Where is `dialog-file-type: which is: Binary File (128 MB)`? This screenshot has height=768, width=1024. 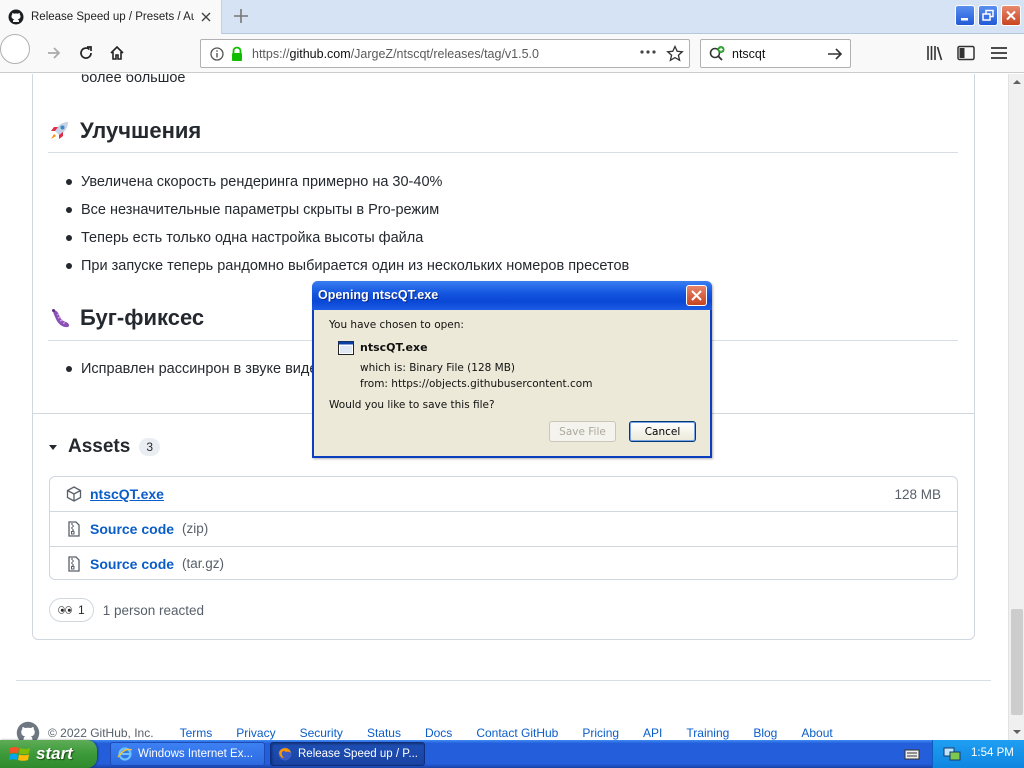 dialog-file-type: which is: Binary File (128 MB) is located at coordinates (438, 368).